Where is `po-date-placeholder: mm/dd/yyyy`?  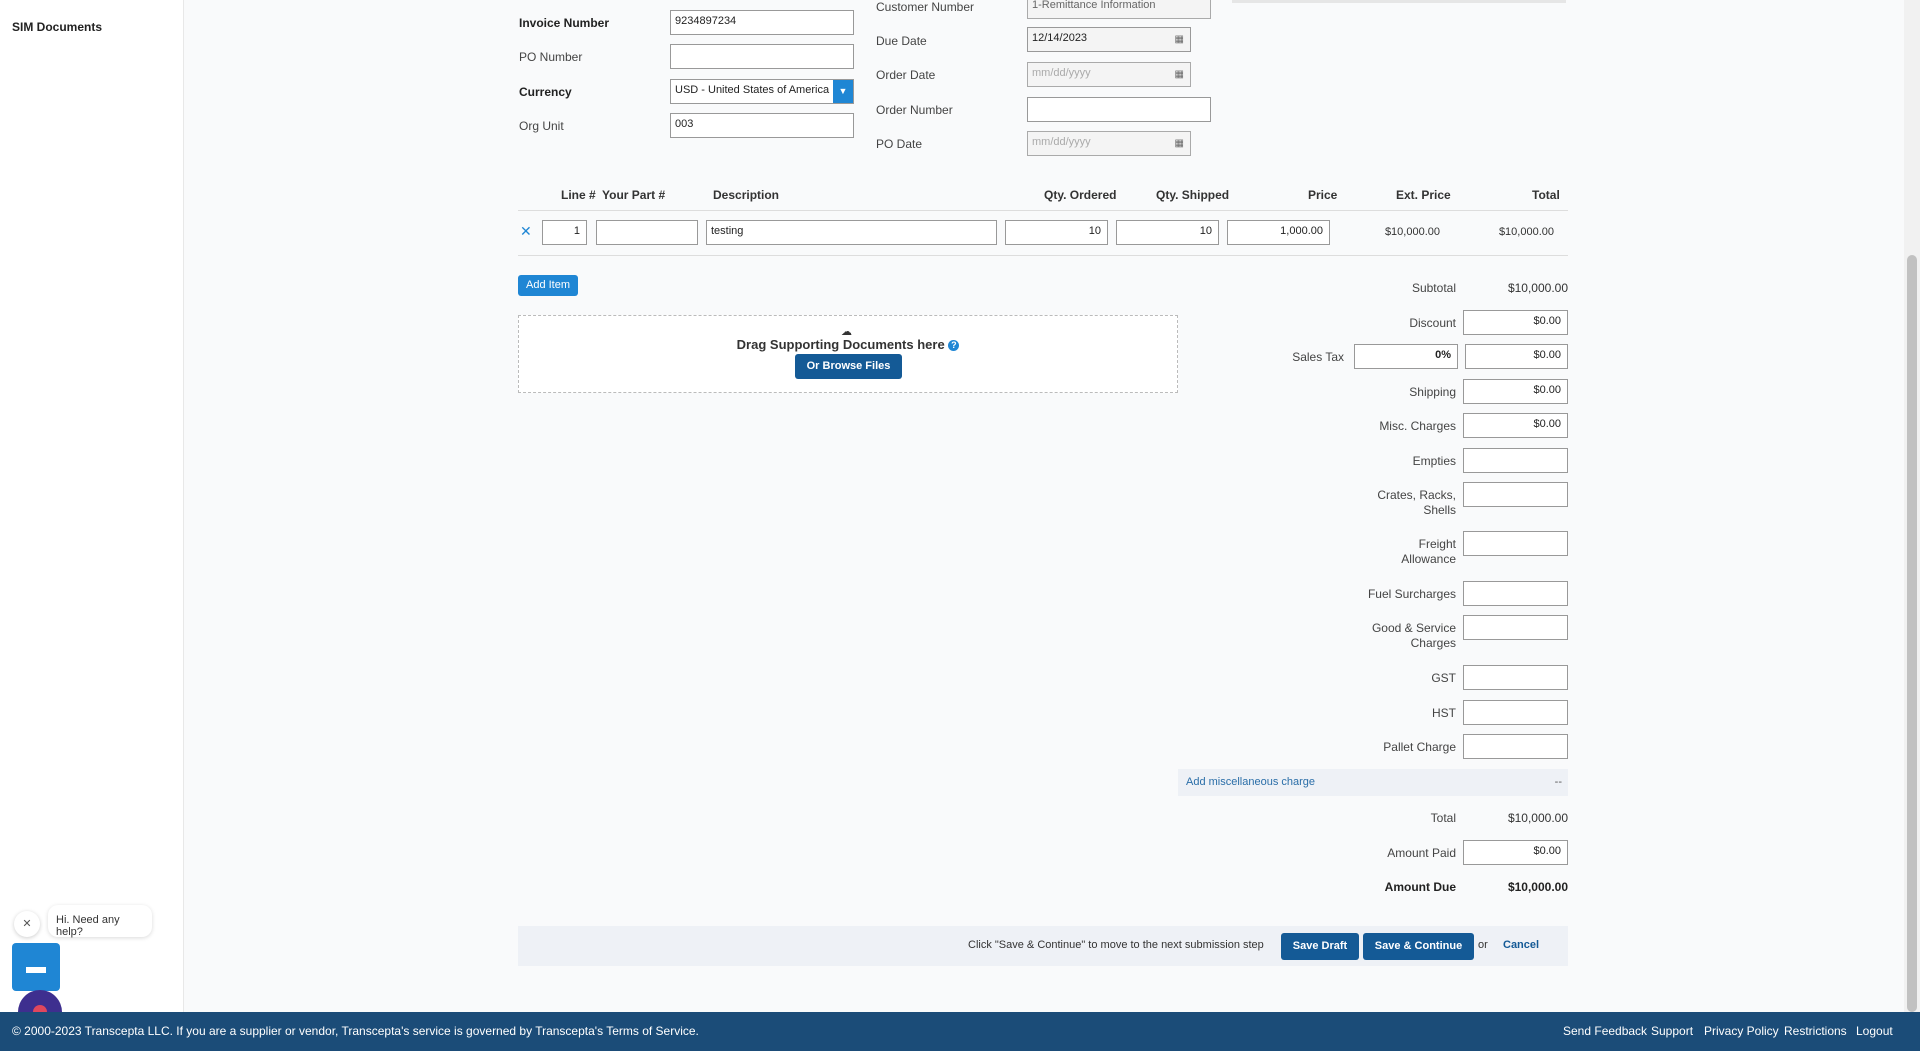 po-date-placeholder: mm/dd/yyyy is located at coordinates (1061, 142).